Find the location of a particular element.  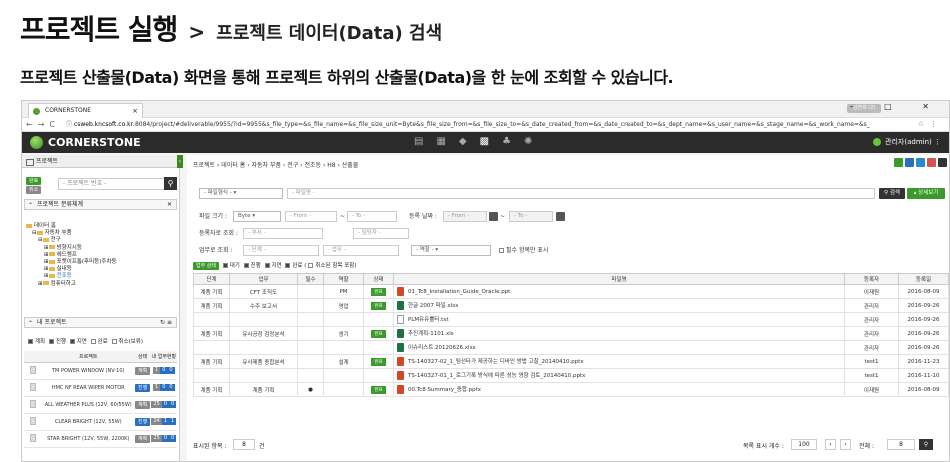

file-name: 한글 2007 파일.xlsx is located at coordinates (433, 306).